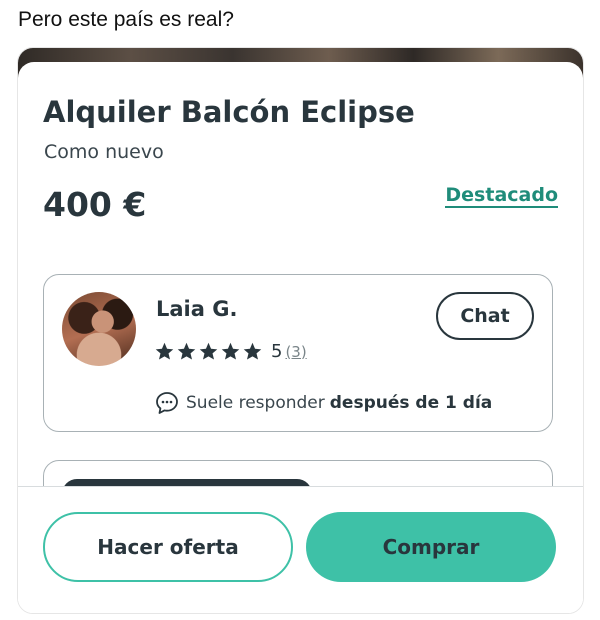 The width and height of the screenshot is (600, 620). Describe the element at coordinates (255, 403) in the screenshot. I see `response-prefix: Suele responder` at that location.